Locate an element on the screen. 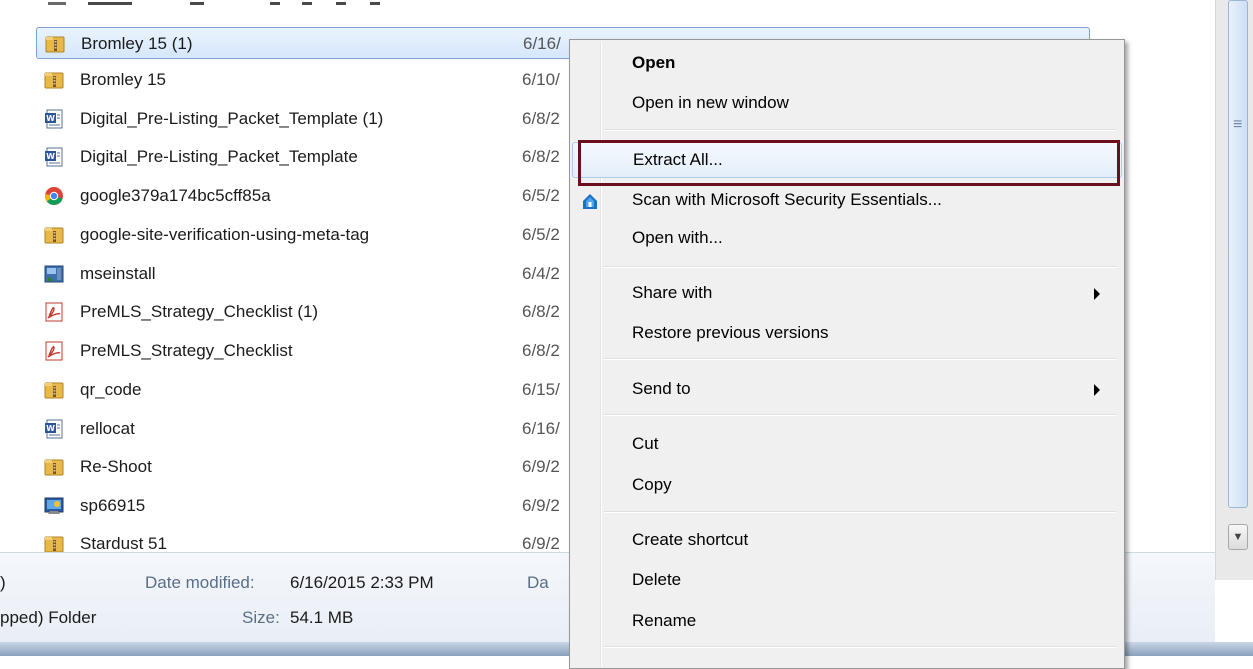 This screenshot has width=1253, height=669. file-name: Stardust 51 is located at coordinates (123, 543).